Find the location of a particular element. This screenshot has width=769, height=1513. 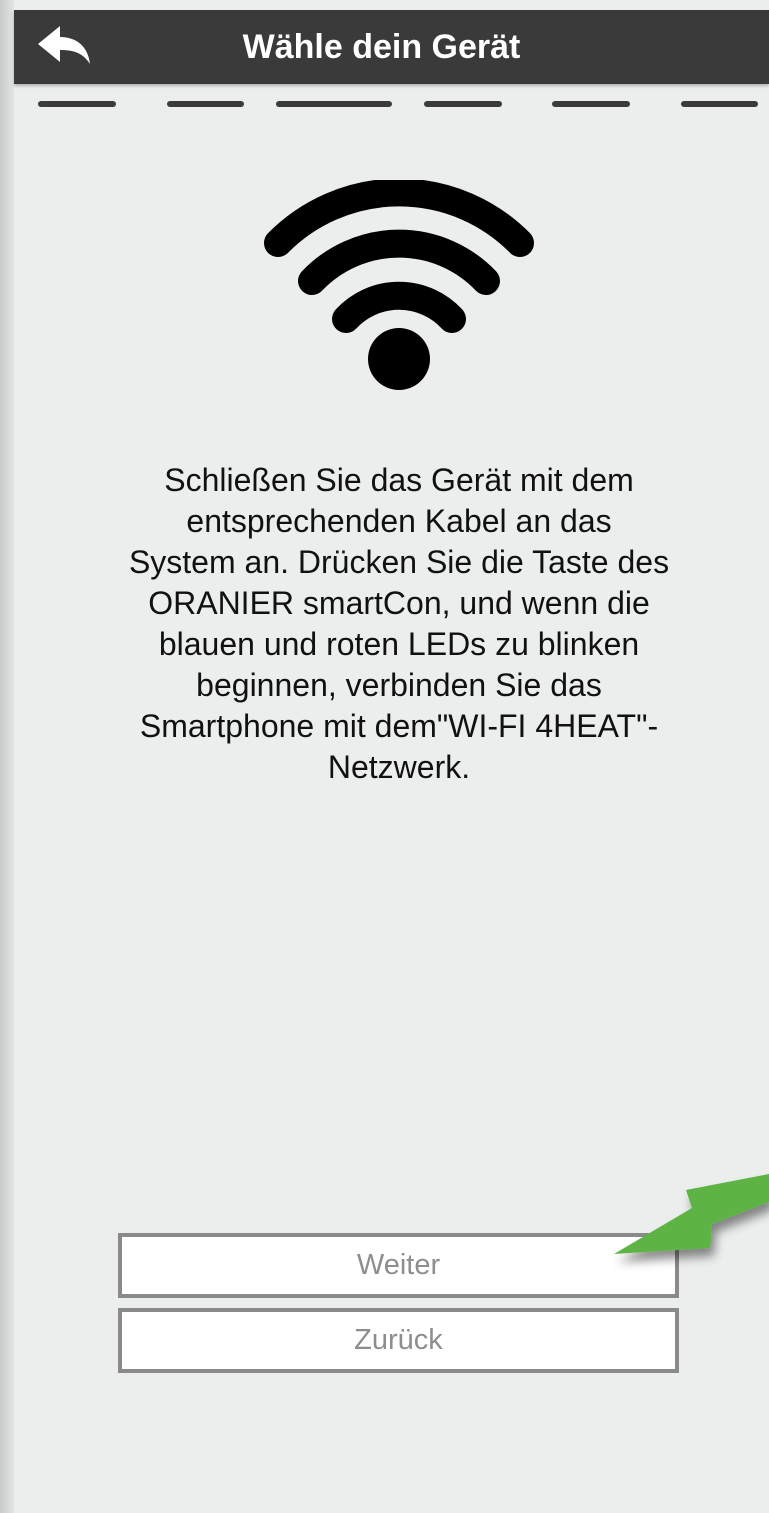

back-nav-button: Zurück is located at coordinates (398, 1340).